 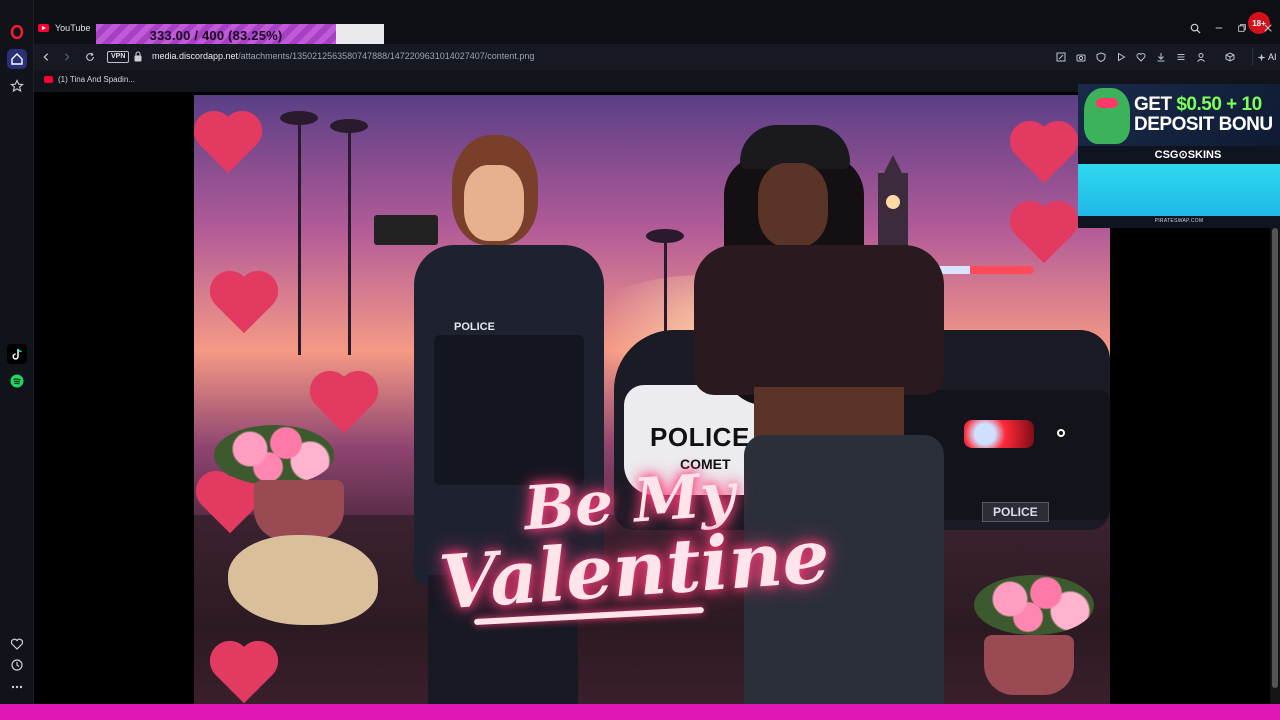 What do you see at coordinates (118, 57) in the screenshot?
I see `vpn-badge: VPN` at bounding box center [118, 57].